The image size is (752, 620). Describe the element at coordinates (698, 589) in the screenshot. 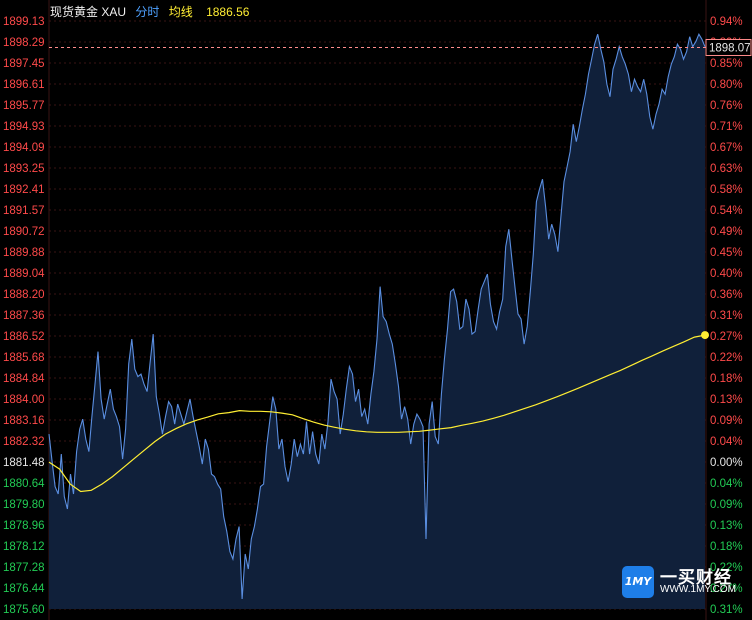

I see `brand-url: WWW.1MY.COM` at that location.